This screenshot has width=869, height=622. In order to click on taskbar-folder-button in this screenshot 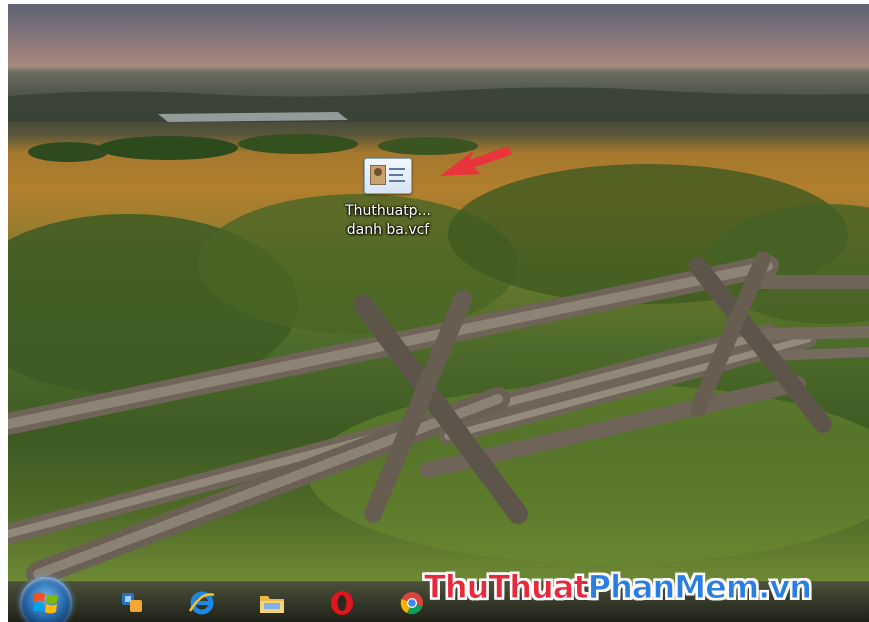, I will do `click(272, 603)`.